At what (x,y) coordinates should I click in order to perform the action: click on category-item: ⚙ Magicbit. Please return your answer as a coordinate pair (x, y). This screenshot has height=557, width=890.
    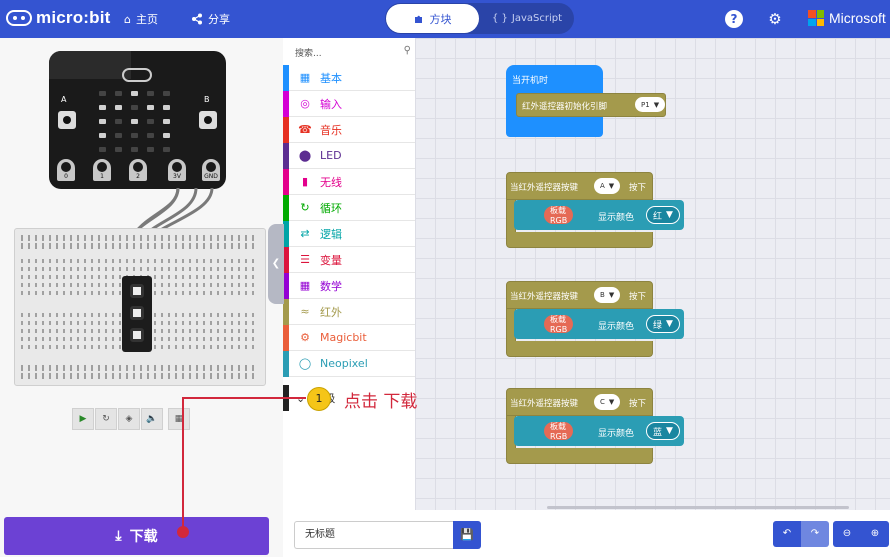
    Looking at the image, I should click on (349, 337).